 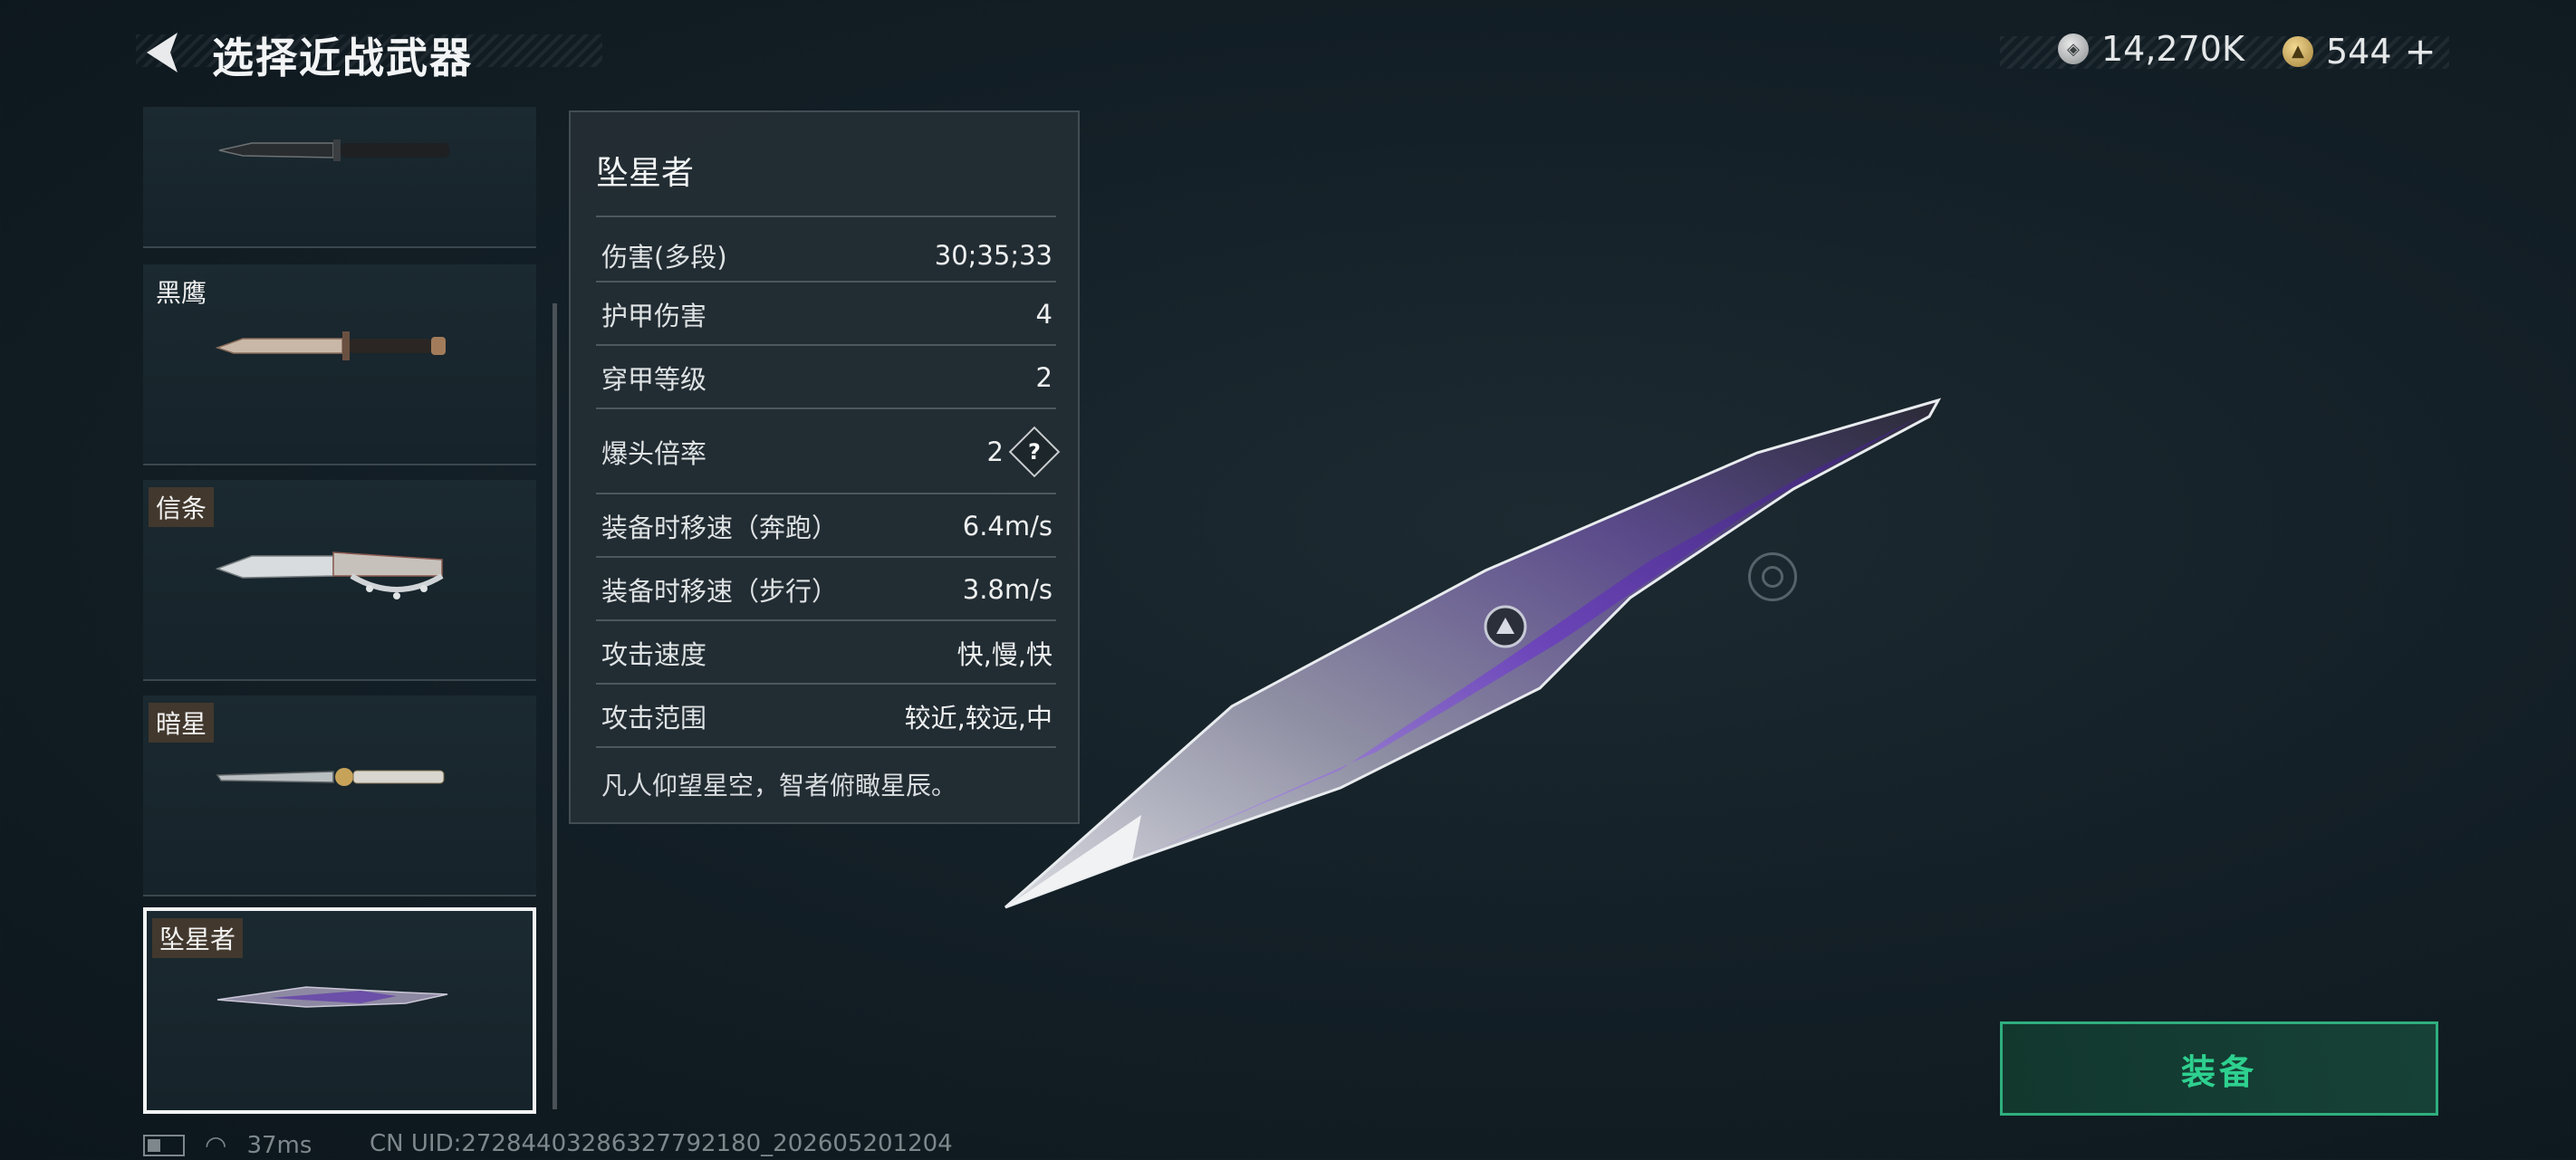 What do you see at coordinates (2298, 51) in the screenshot?
I see `gold-coin-icon: ▲` at bounding box center [2298, 51].